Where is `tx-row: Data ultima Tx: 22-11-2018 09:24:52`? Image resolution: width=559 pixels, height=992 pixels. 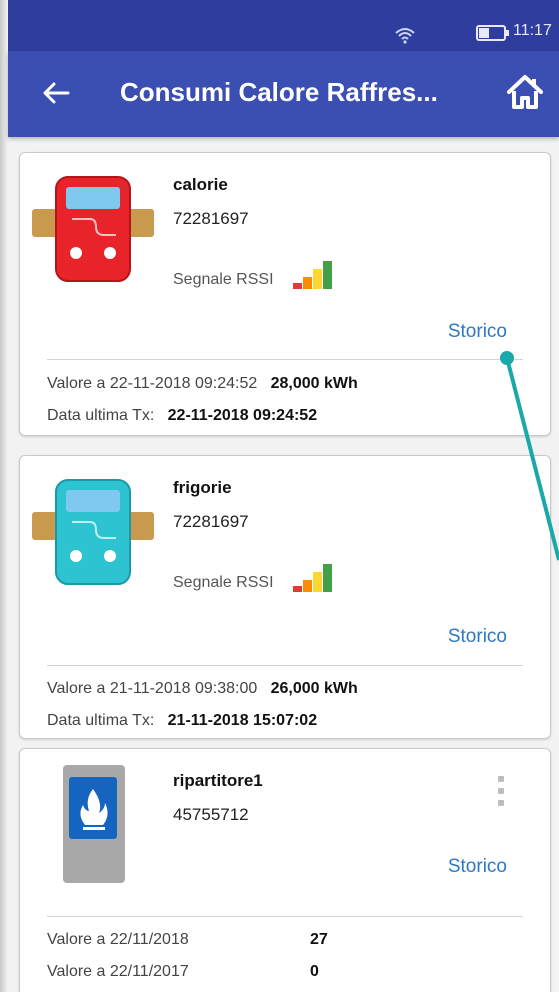
tx-row: Data ultima Tx: 22-11-2018 09:24:52 is located at coordinates (182, 416).